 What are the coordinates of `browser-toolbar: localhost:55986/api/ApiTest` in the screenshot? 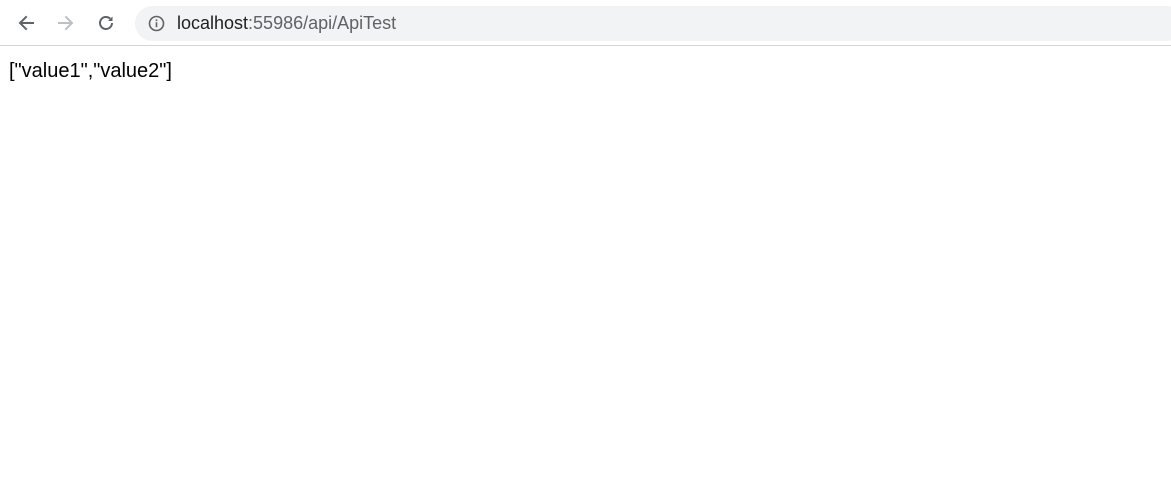 It's located at (585, 23).